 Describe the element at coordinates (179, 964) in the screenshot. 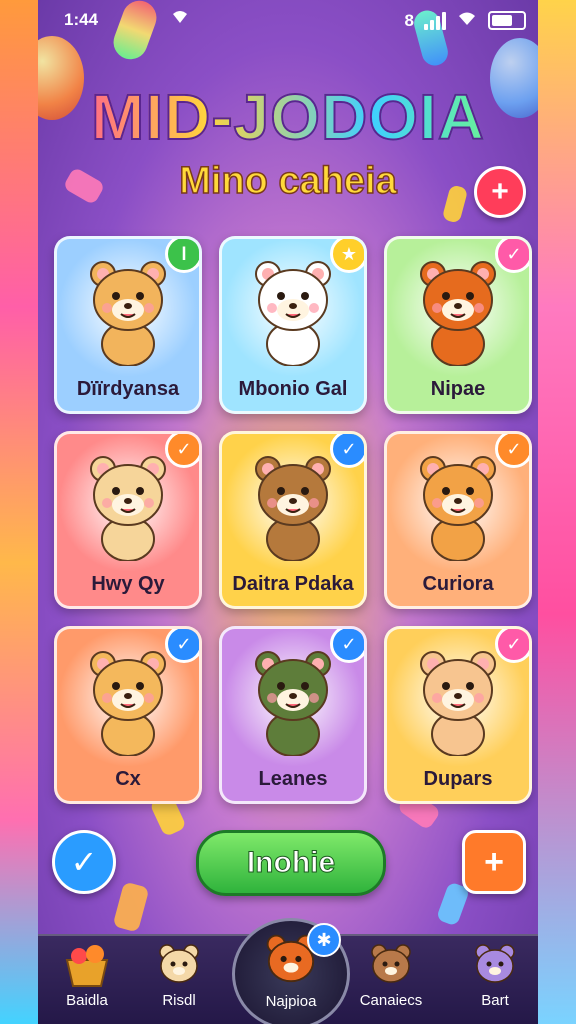

I see `party-cat-icon` at that location.